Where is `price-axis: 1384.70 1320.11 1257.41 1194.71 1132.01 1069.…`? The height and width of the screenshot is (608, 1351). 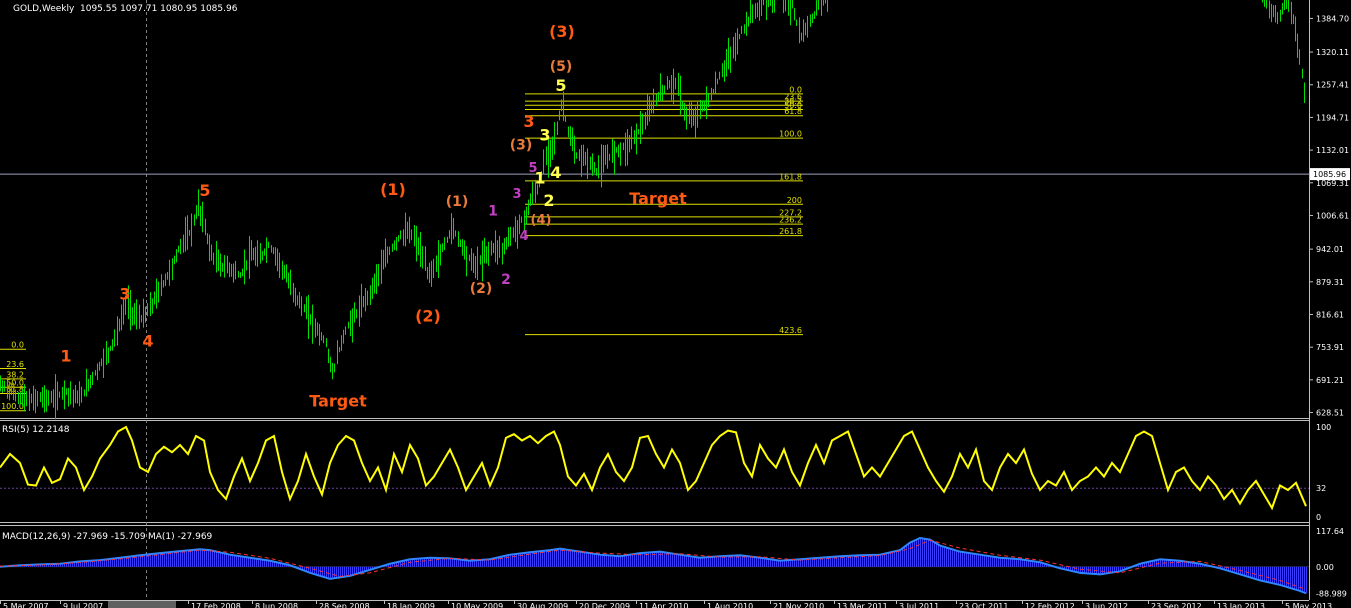 price-axis: 1384.70 1320.11 1257.41 1194.71 1132.01 1069.… is located at coordinates (1329, 306).